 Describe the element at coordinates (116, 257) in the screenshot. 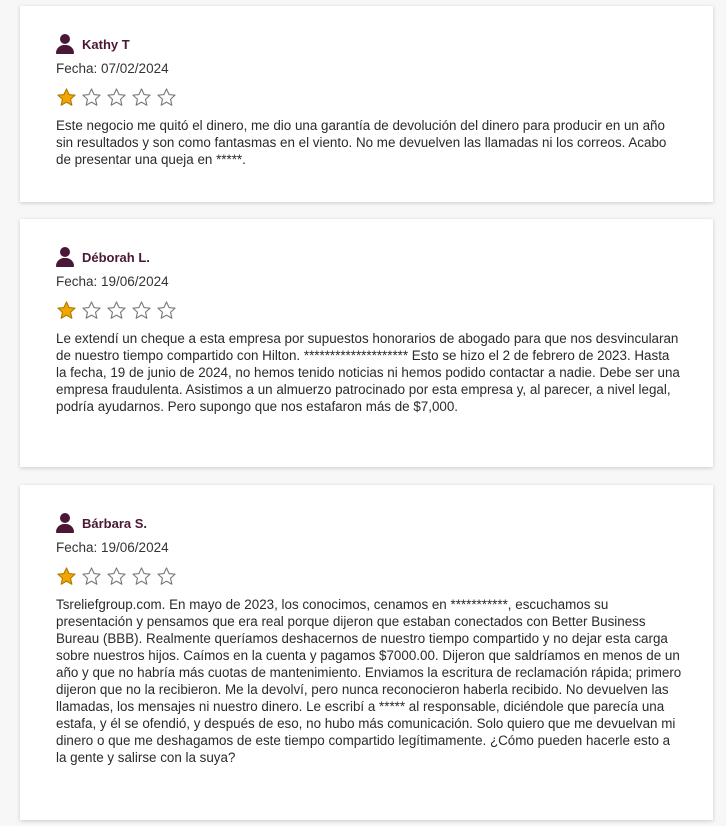

I see `author-name: Déborah L.` at that location.